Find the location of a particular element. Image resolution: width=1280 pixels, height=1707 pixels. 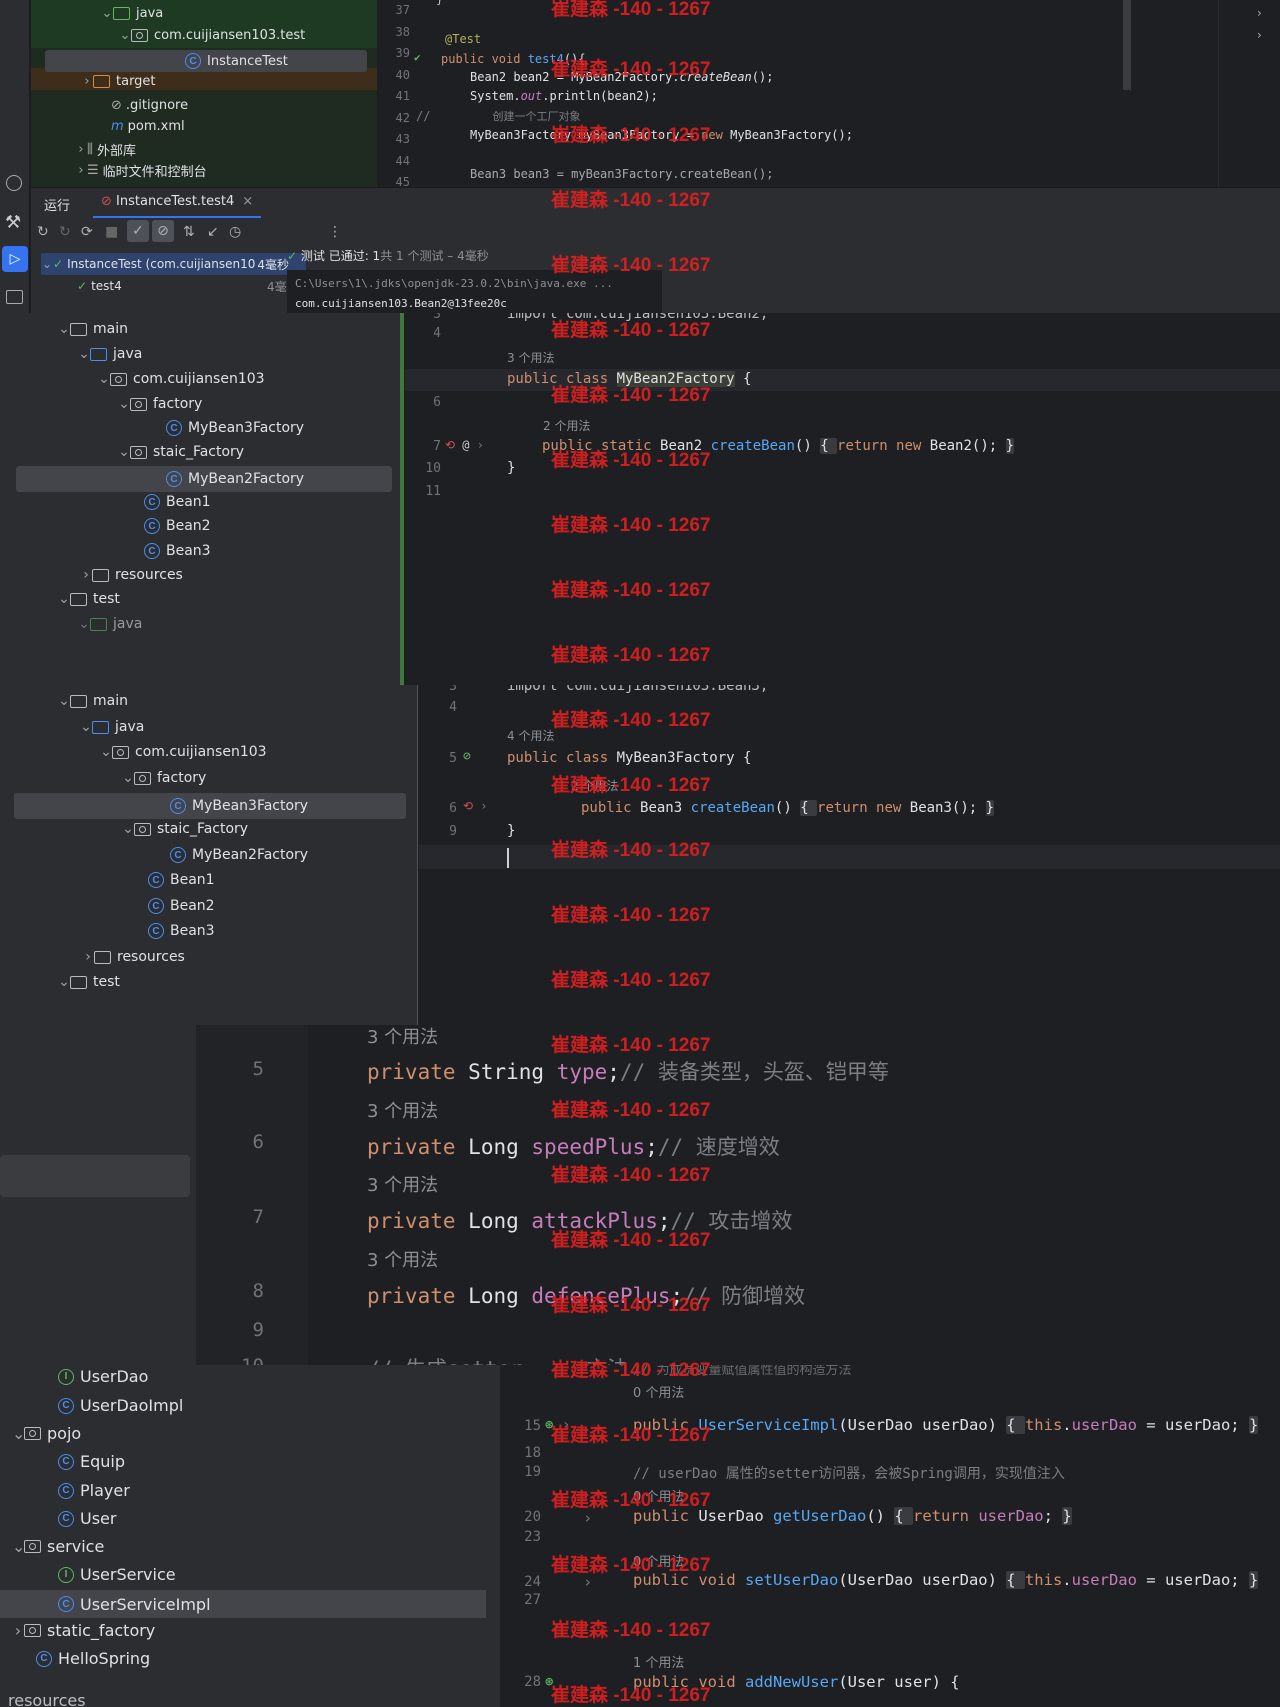

tree-item-libraries: › ⫼ 外部库 is located at coordinates (226, 149).